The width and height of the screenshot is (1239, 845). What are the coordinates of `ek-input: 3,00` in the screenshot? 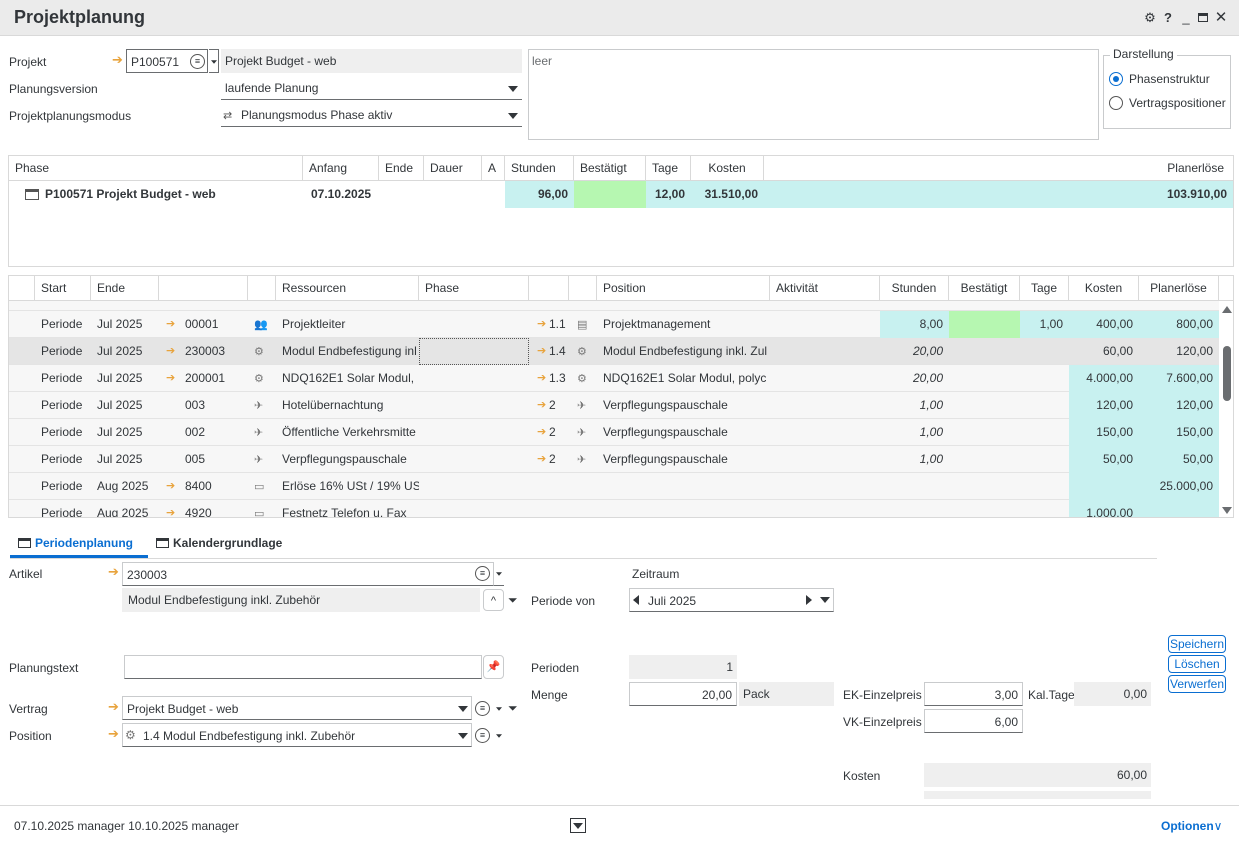 It's located at (973, 694).